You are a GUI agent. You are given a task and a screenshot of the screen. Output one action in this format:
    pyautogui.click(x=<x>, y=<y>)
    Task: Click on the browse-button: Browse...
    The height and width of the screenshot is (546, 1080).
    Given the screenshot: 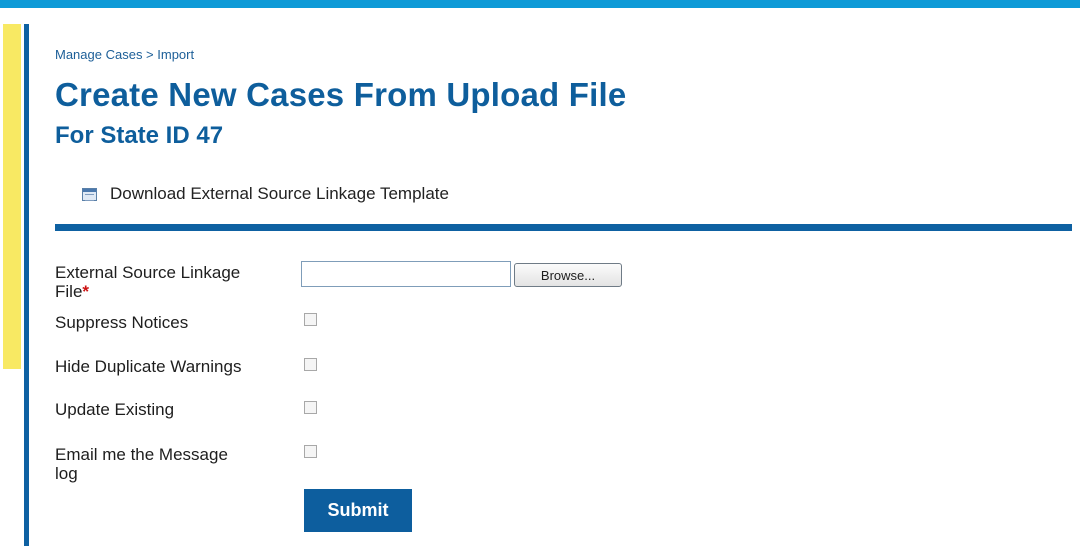 What is the action you would take?
    pyautogui.click(x=568, y=275)
    